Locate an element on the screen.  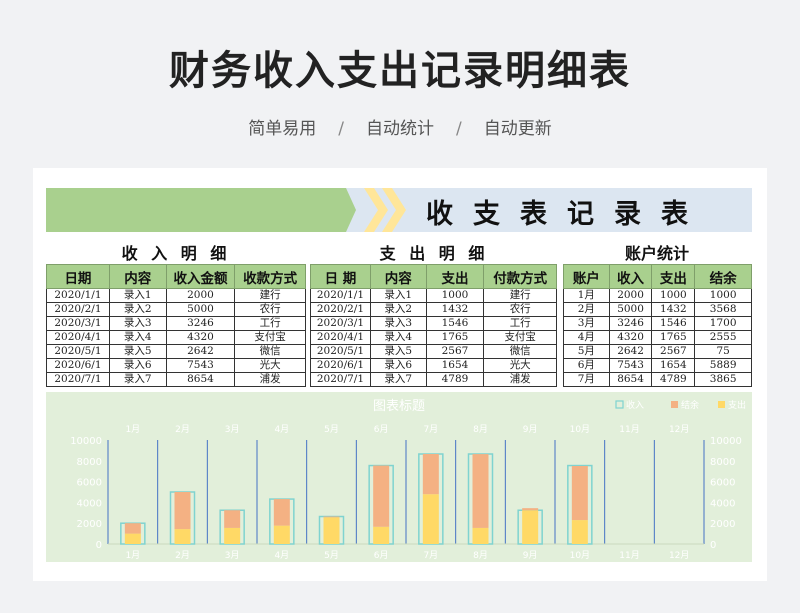
table-cell: 7月 is located at coordinates (586, 379).